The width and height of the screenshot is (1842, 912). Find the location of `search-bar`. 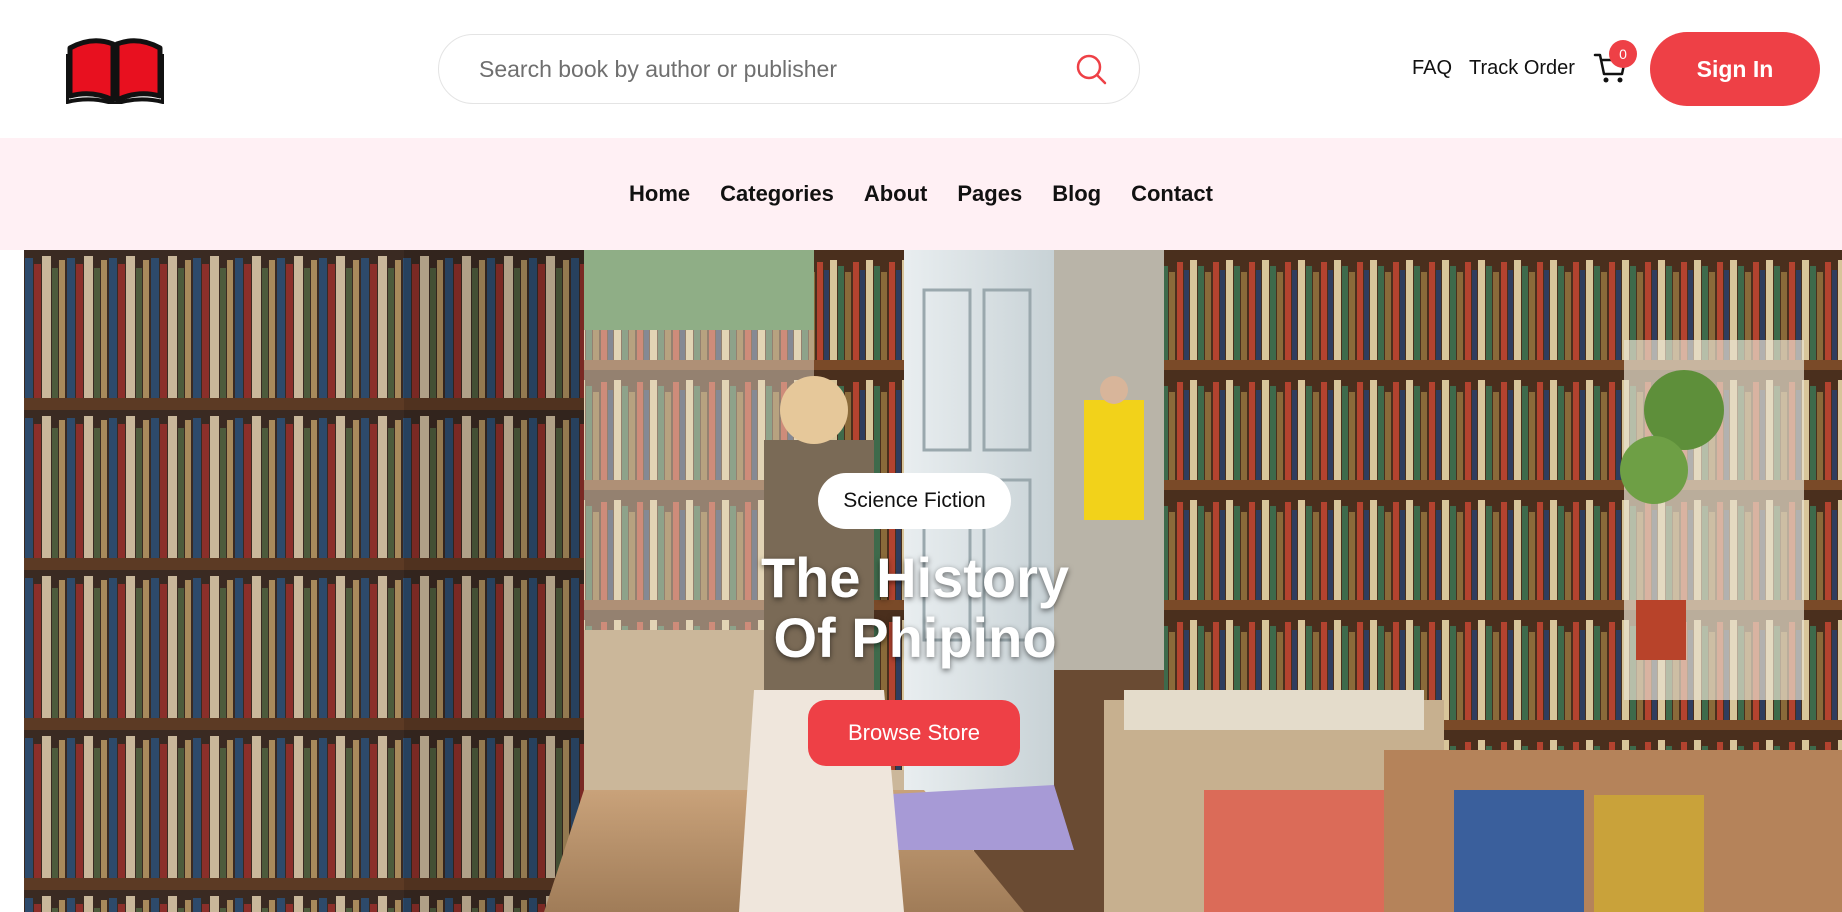

search-bar is located at coordinates (789, 69).